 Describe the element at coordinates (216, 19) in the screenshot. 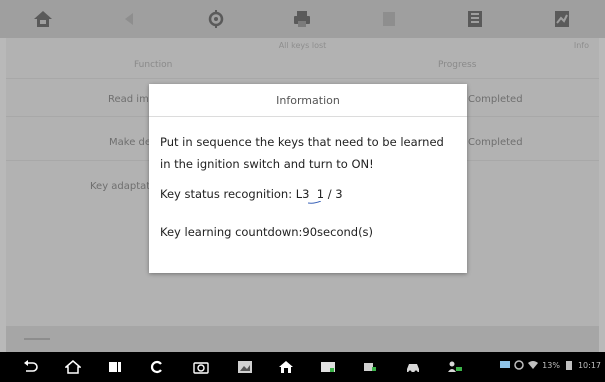

I see `settings-icon` at that location.